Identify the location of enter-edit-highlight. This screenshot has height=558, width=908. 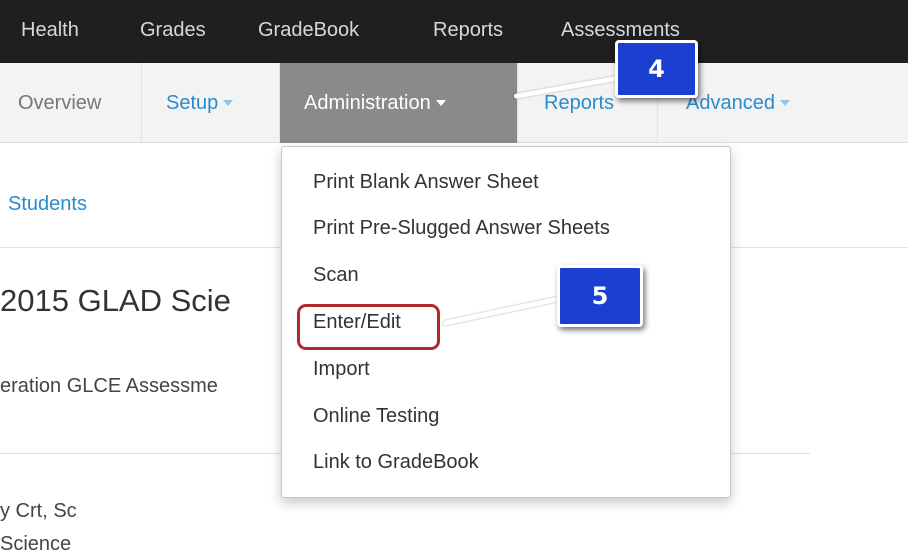
(368, 327).